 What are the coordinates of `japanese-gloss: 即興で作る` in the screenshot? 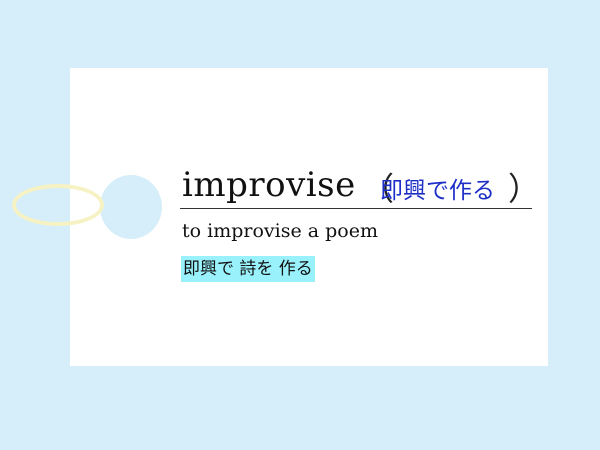 It's located at (437, 191).